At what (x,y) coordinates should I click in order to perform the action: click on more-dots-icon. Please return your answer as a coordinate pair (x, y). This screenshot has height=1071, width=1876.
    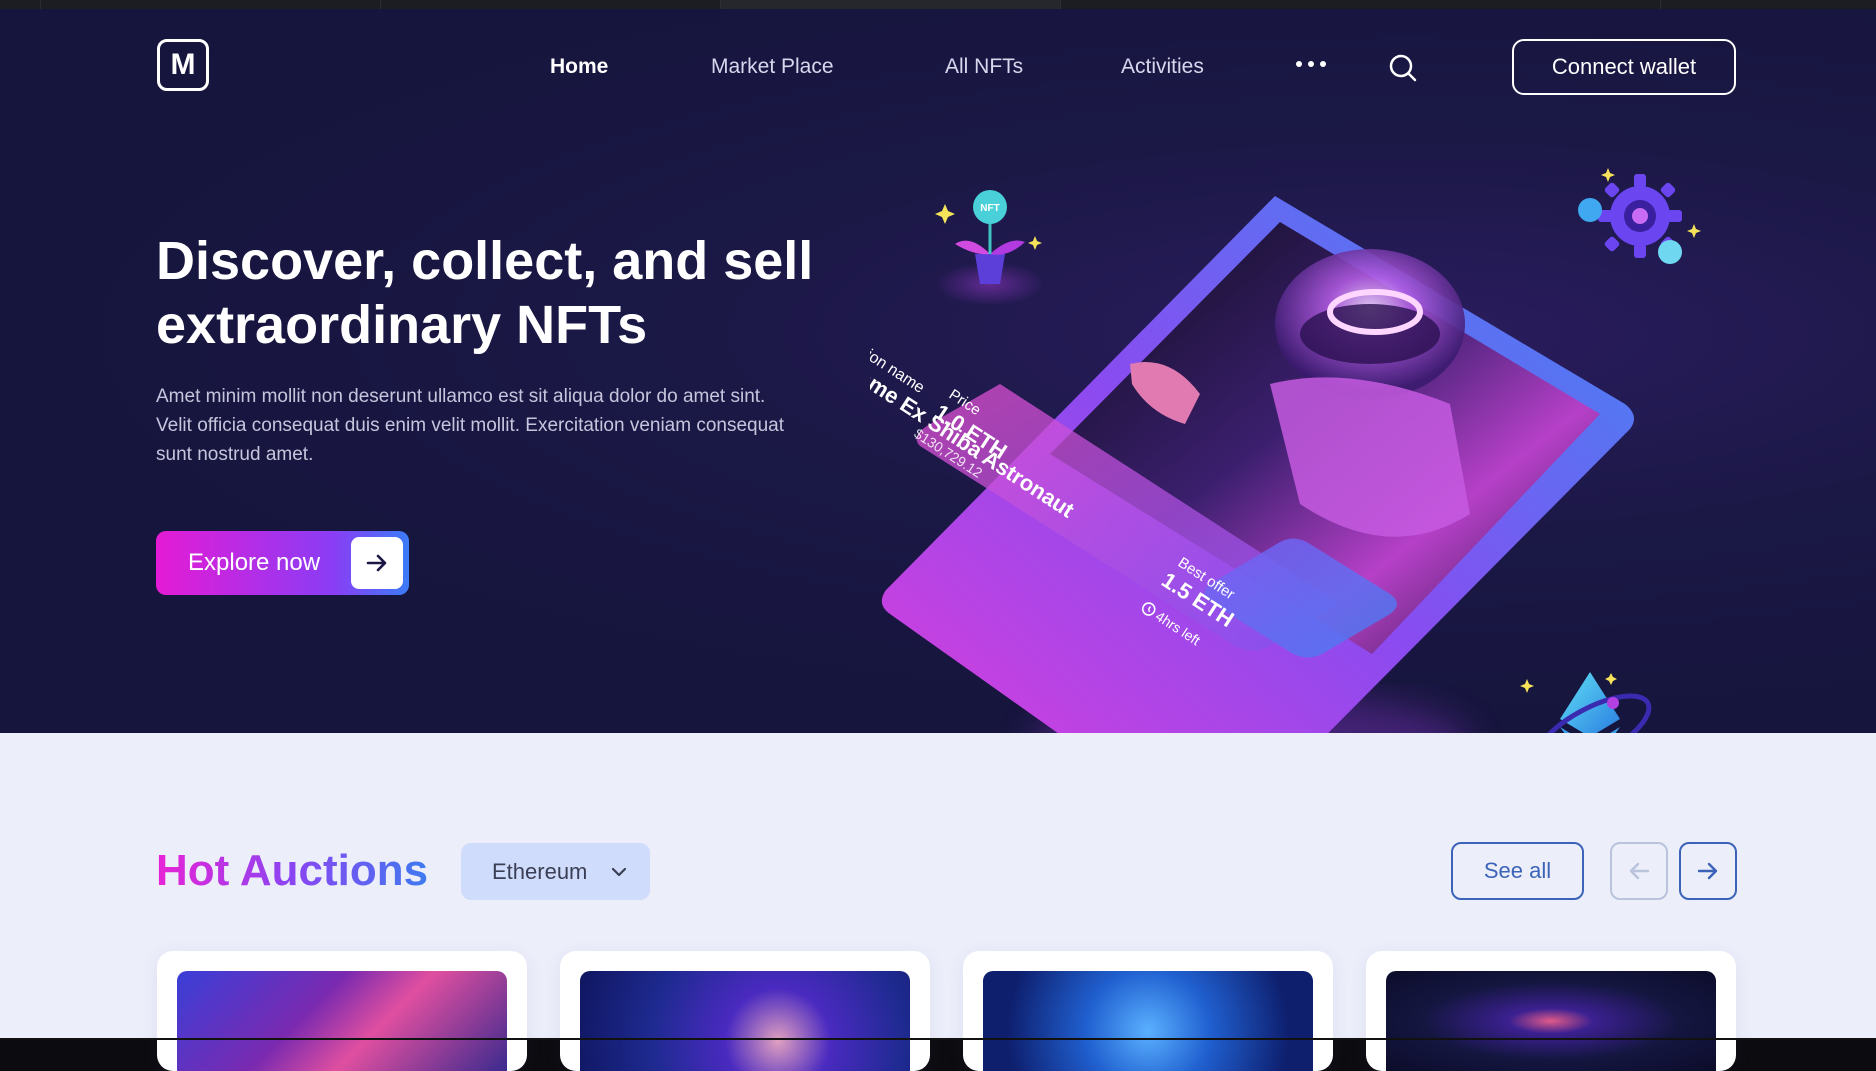
    Looking at the image, I should click on (1311, 64).